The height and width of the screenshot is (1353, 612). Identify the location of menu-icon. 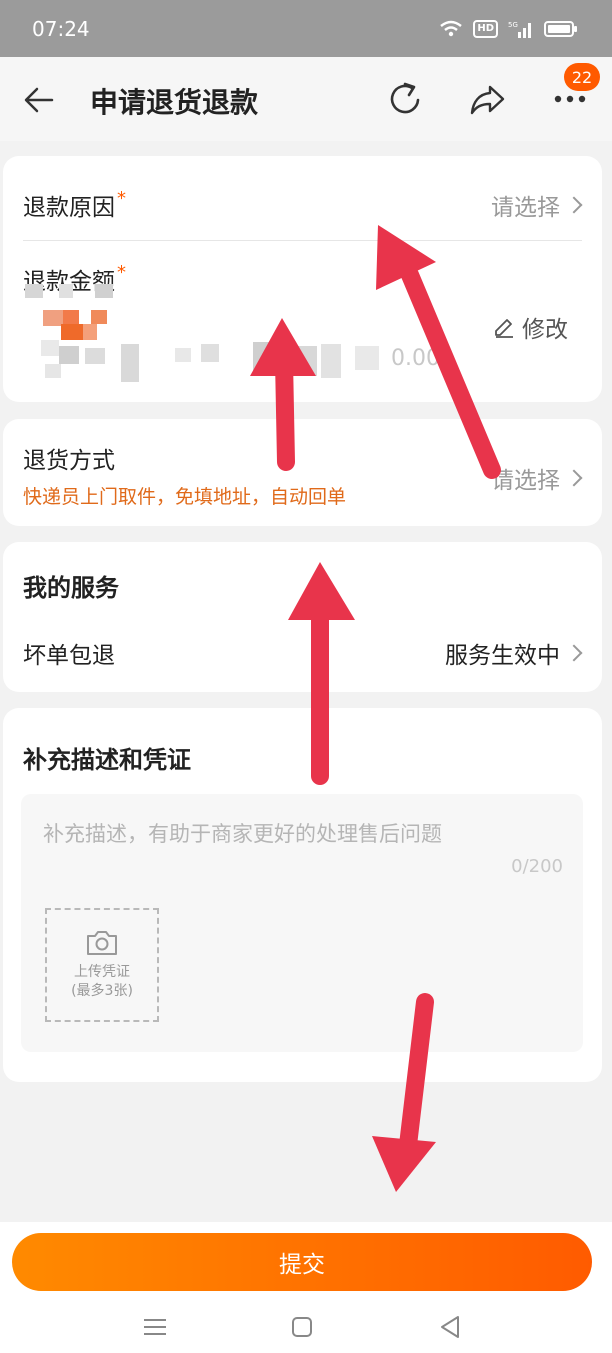
(155, 1327).